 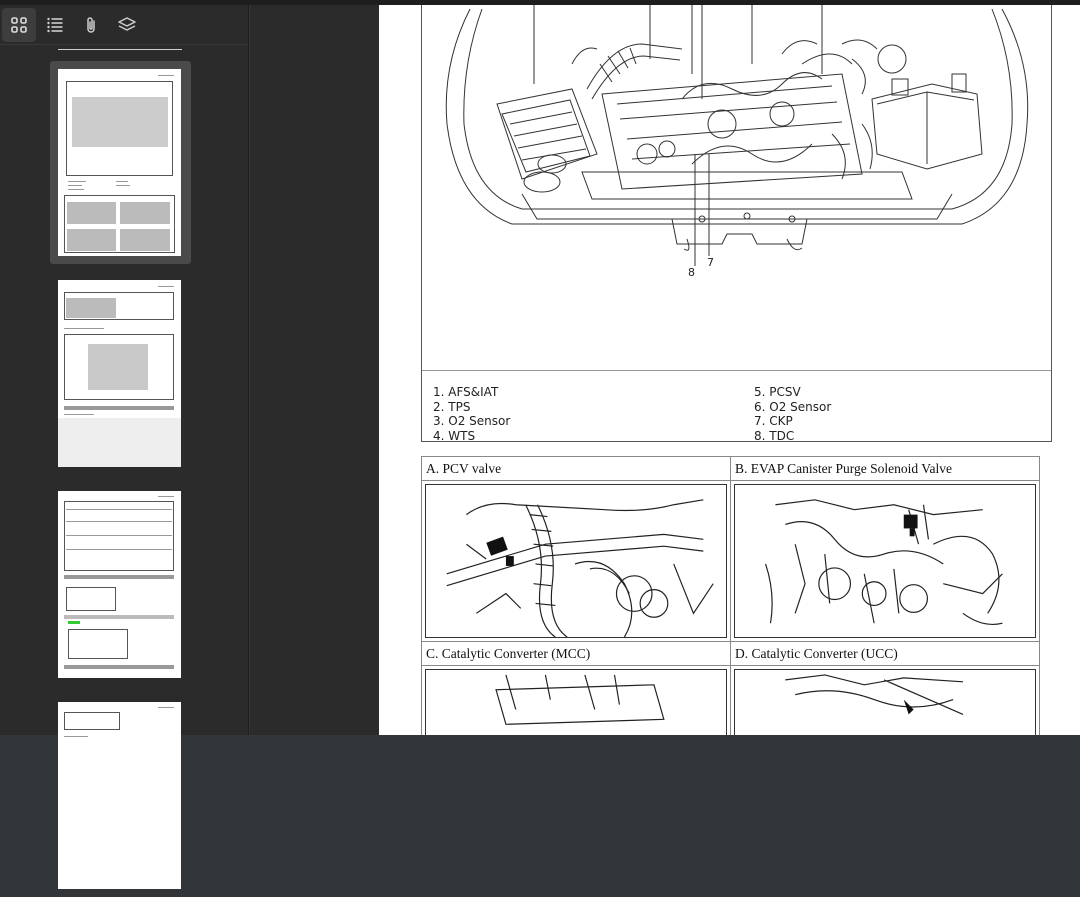 I want to click on legend-right-column: 5. PCSV 6. O2 Sensor 7. CKP 8. TDC, so click(x=792, y=414).